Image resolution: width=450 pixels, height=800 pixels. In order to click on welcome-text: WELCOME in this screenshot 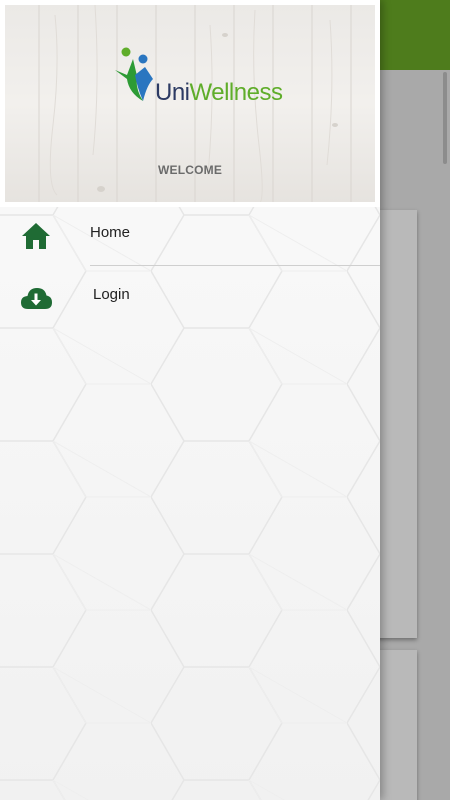, I will do `click(190, 170)`.